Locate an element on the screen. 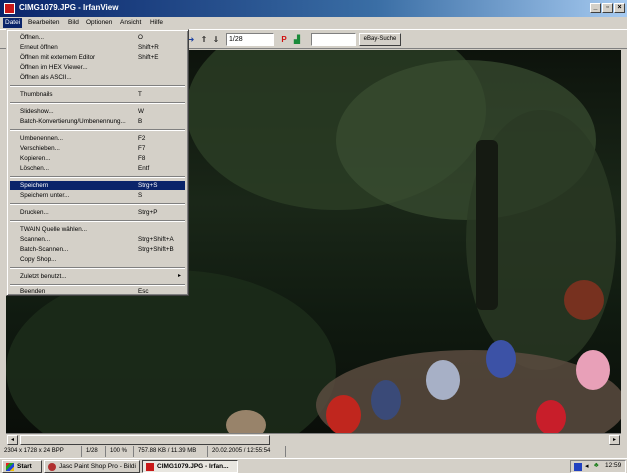 The width and height of the screenshot is (627, 473). menu-item-save-as: Speichern unter... S is located at coordinates (97, 195).